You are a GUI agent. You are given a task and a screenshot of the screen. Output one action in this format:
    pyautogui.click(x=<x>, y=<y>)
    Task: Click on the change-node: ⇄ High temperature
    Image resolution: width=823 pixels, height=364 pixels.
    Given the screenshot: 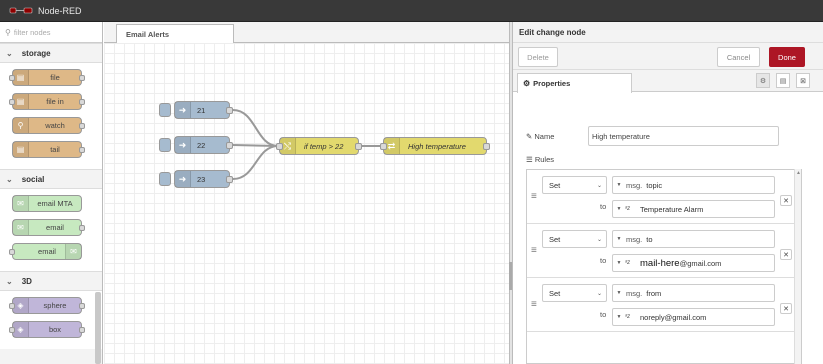 What is the action you would take?
    pyautogui.click(x=435, y=146)
    